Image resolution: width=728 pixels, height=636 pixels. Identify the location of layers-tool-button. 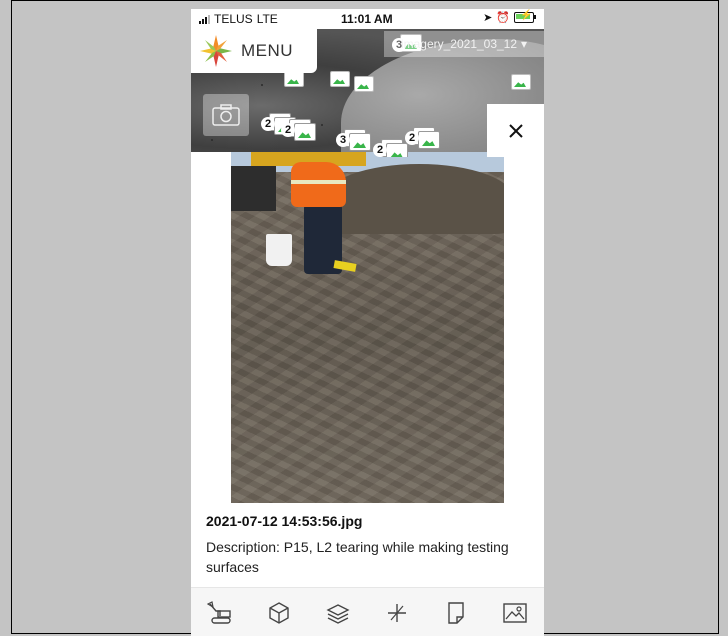
(338, 613).